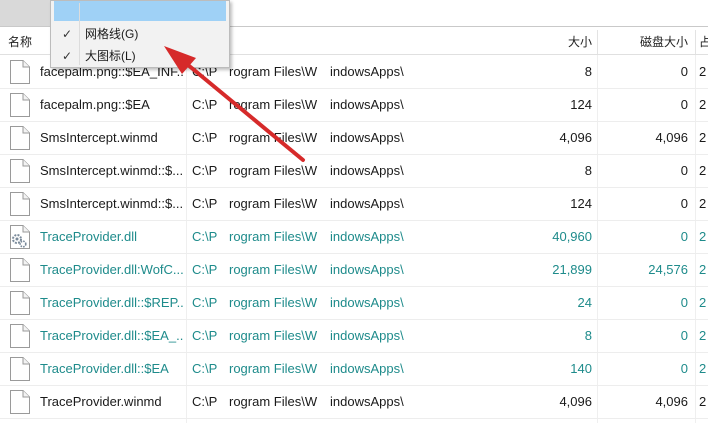 Image resolution: width=708 pixels, height=423 pixels. Describe the element at coordinates (572, 236) in the screenshot. I see `file-size: 40,960` at that location.